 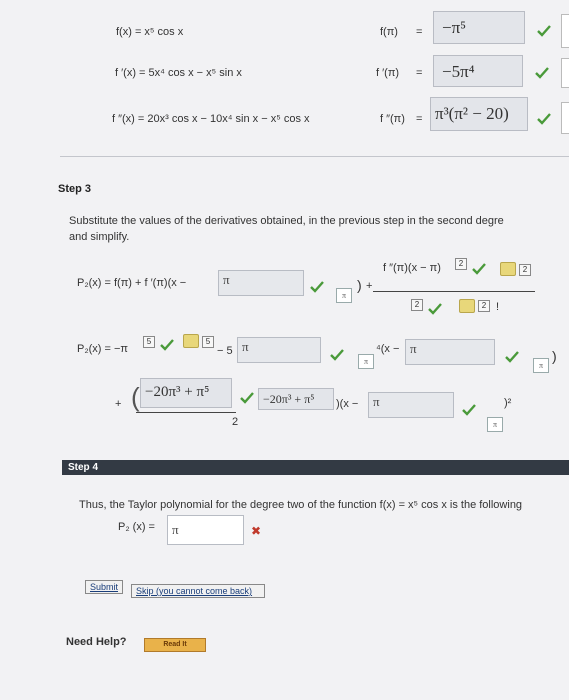 What do you see at coordinates (178, 73) in the screenshot?
I see `f1-definition: f ′(x) = 5x⁴ cos x − x⁵ sin x` at bounding box center [178, 73].